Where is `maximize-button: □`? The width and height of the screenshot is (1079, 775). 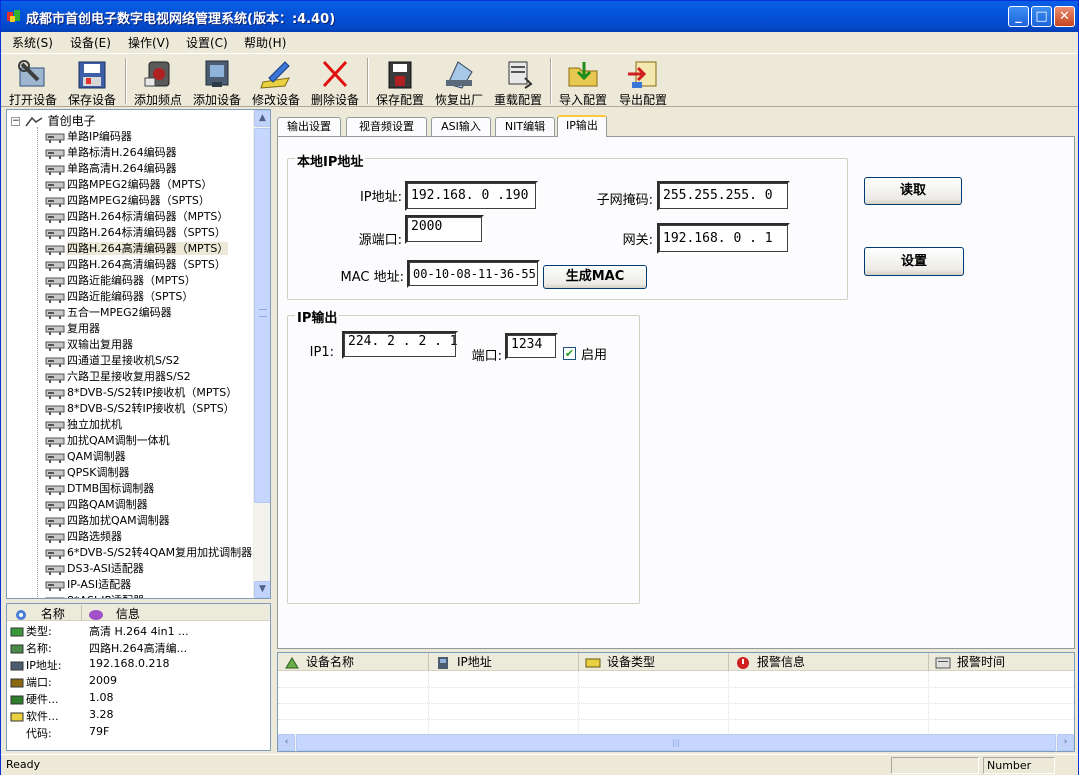 maximize-button: □ is located at coordinates (1041, 16).